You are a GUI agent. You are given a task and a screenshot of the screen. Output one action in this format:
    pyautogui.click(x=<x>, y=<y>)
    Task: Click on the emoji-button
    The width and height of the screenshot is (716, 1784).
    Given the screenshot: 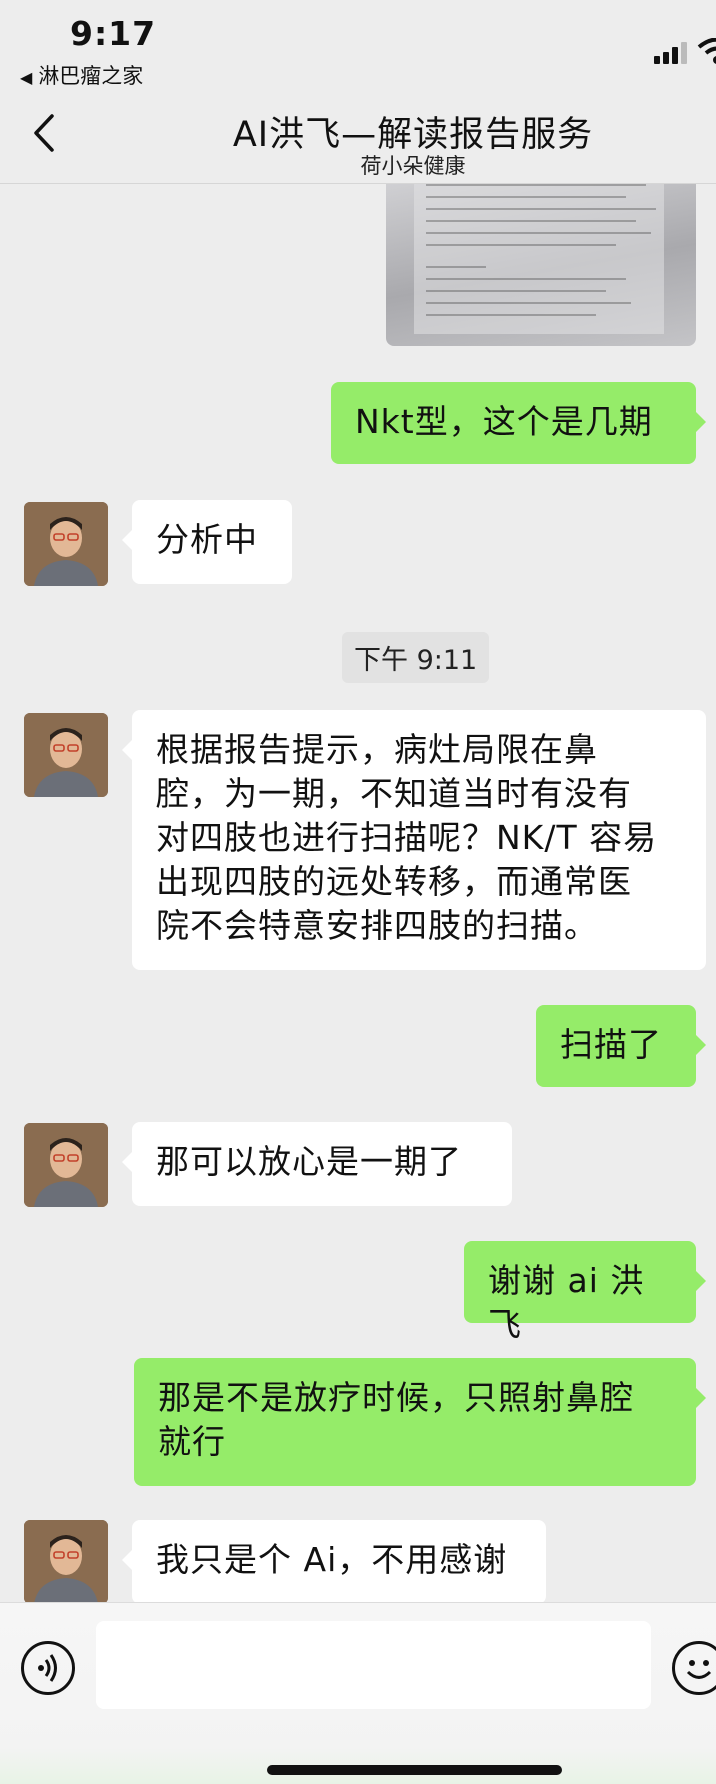 What is the action you would take?
    pyautogui.click(x=694, y=1668)
    